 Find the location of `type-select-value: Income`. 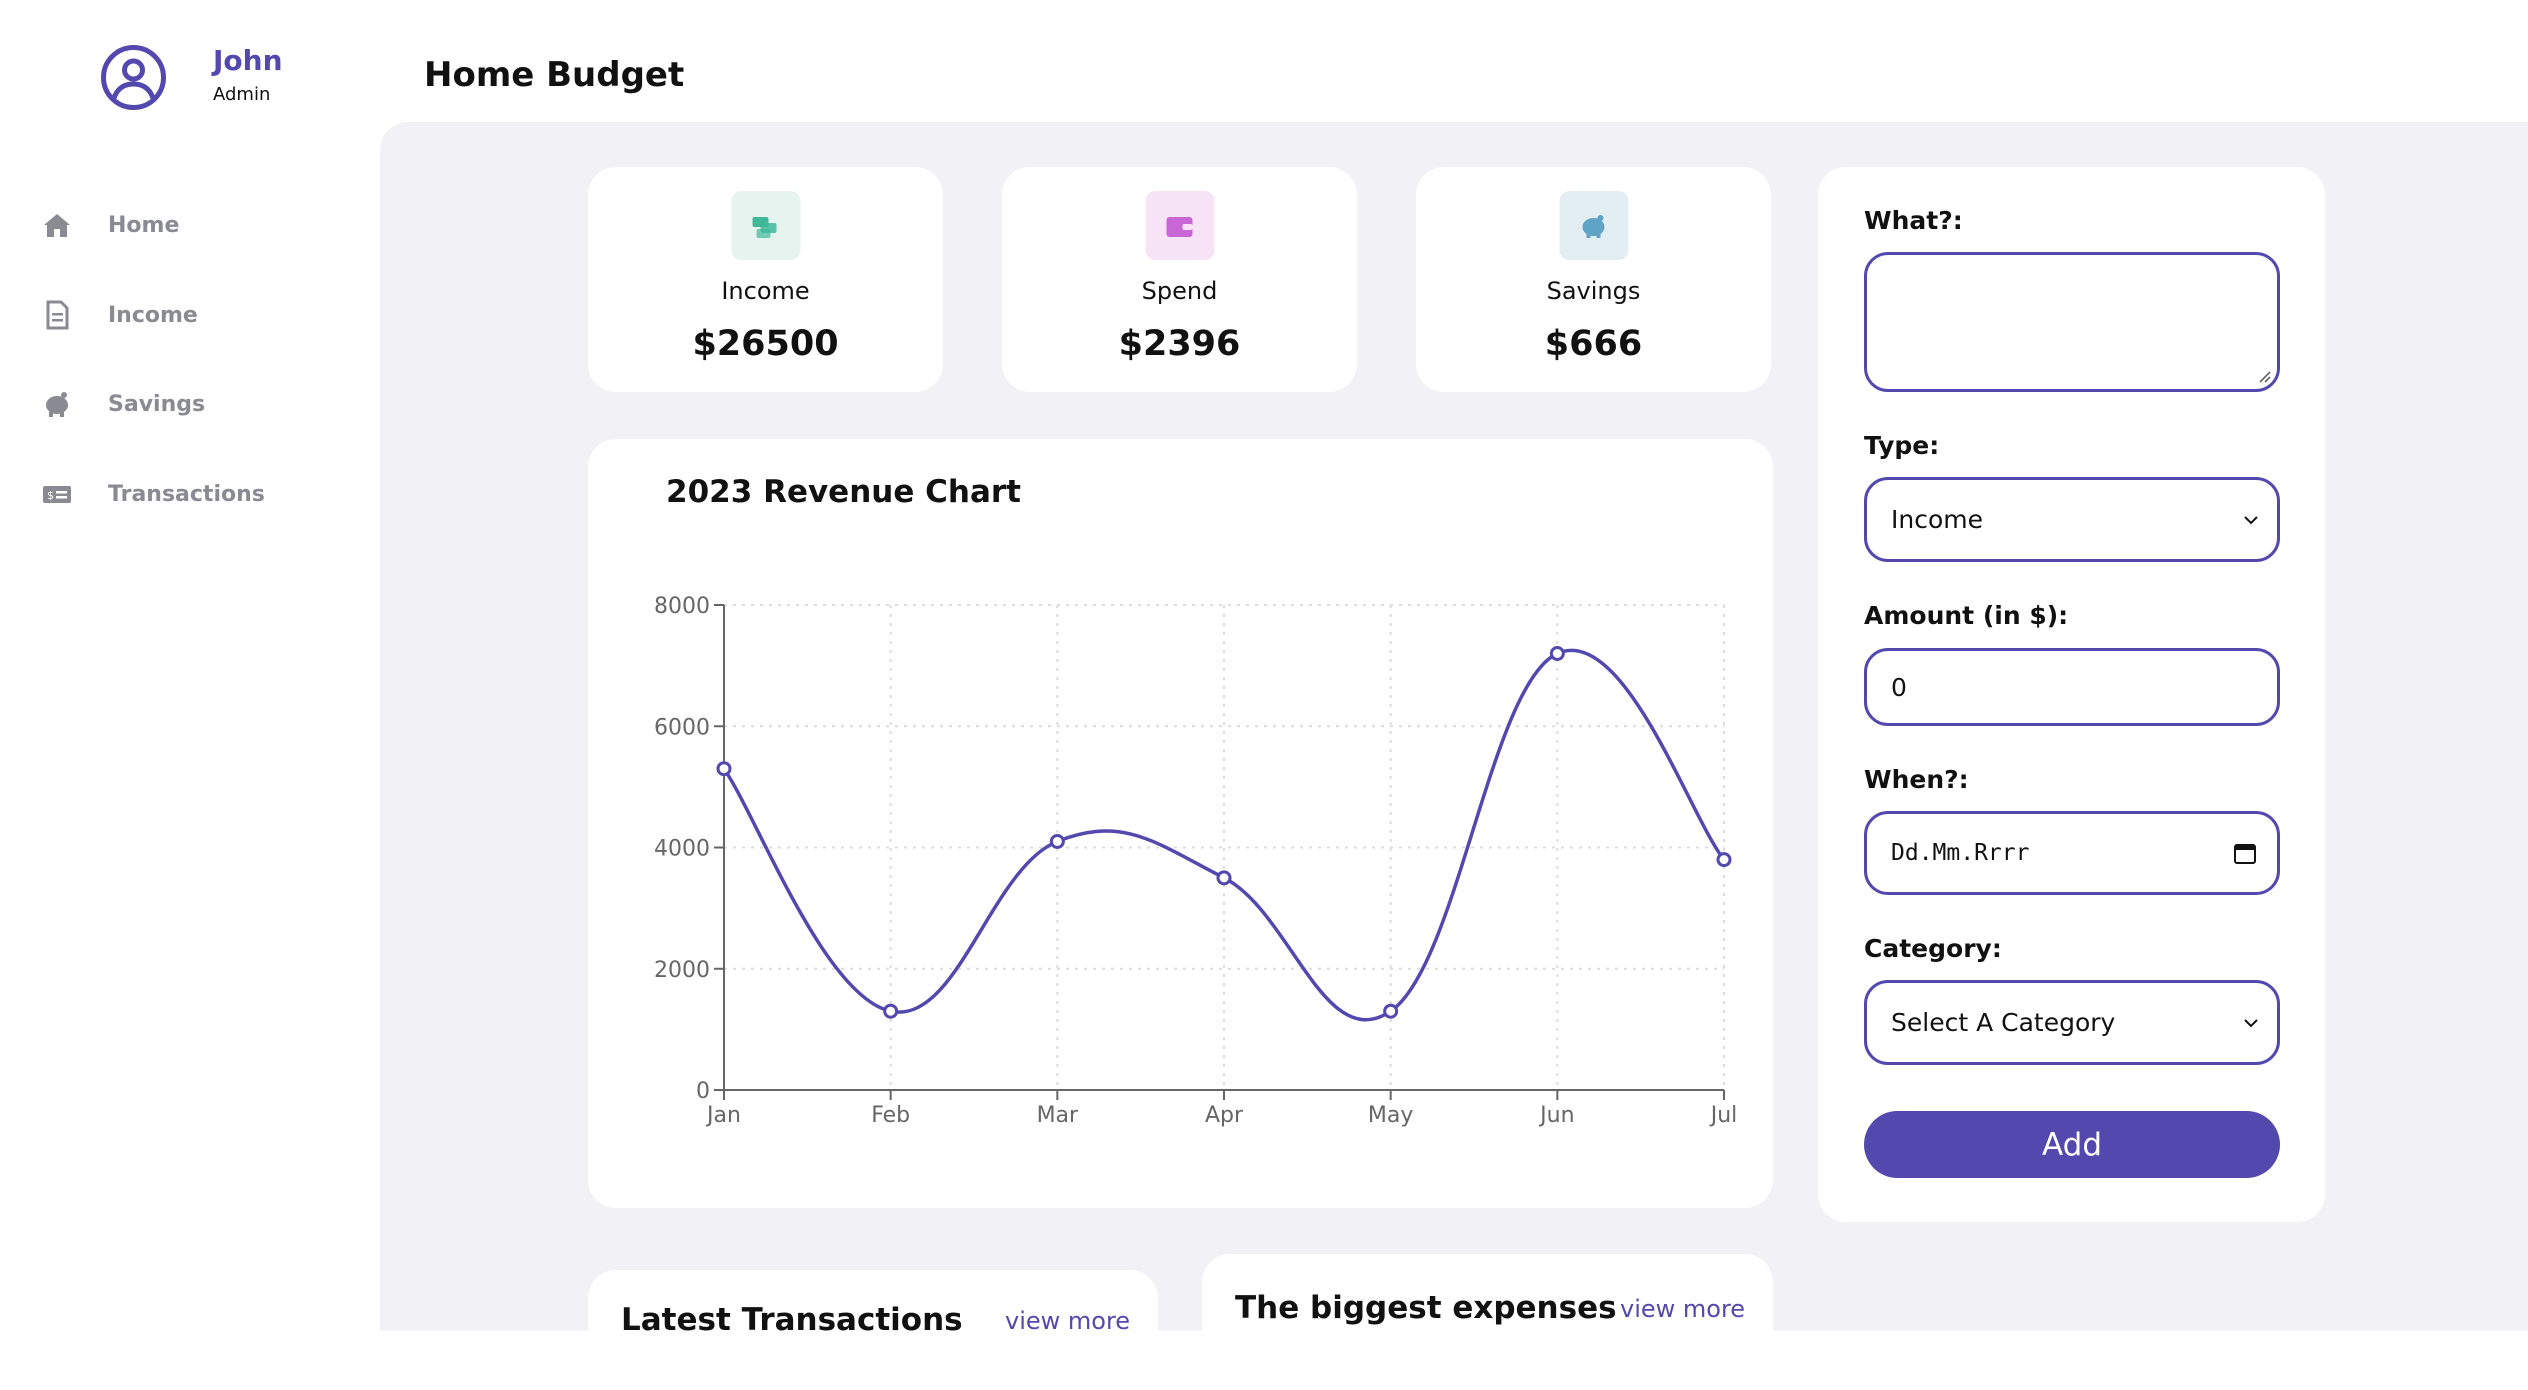

type-select-value: Income is located at coordinates (1937, 519).